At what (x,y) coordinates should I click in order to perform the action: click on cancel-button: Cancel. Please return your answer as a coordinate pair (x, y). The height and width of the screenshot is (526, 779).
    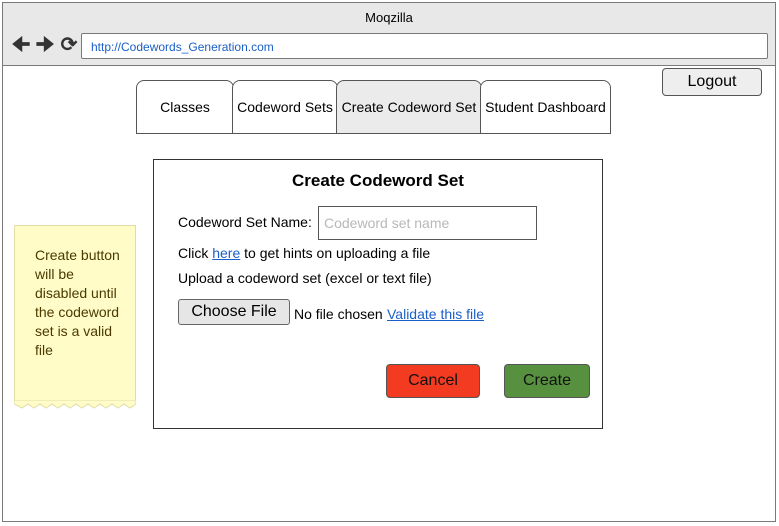
    Looking at the image, I should click on (433, 381).